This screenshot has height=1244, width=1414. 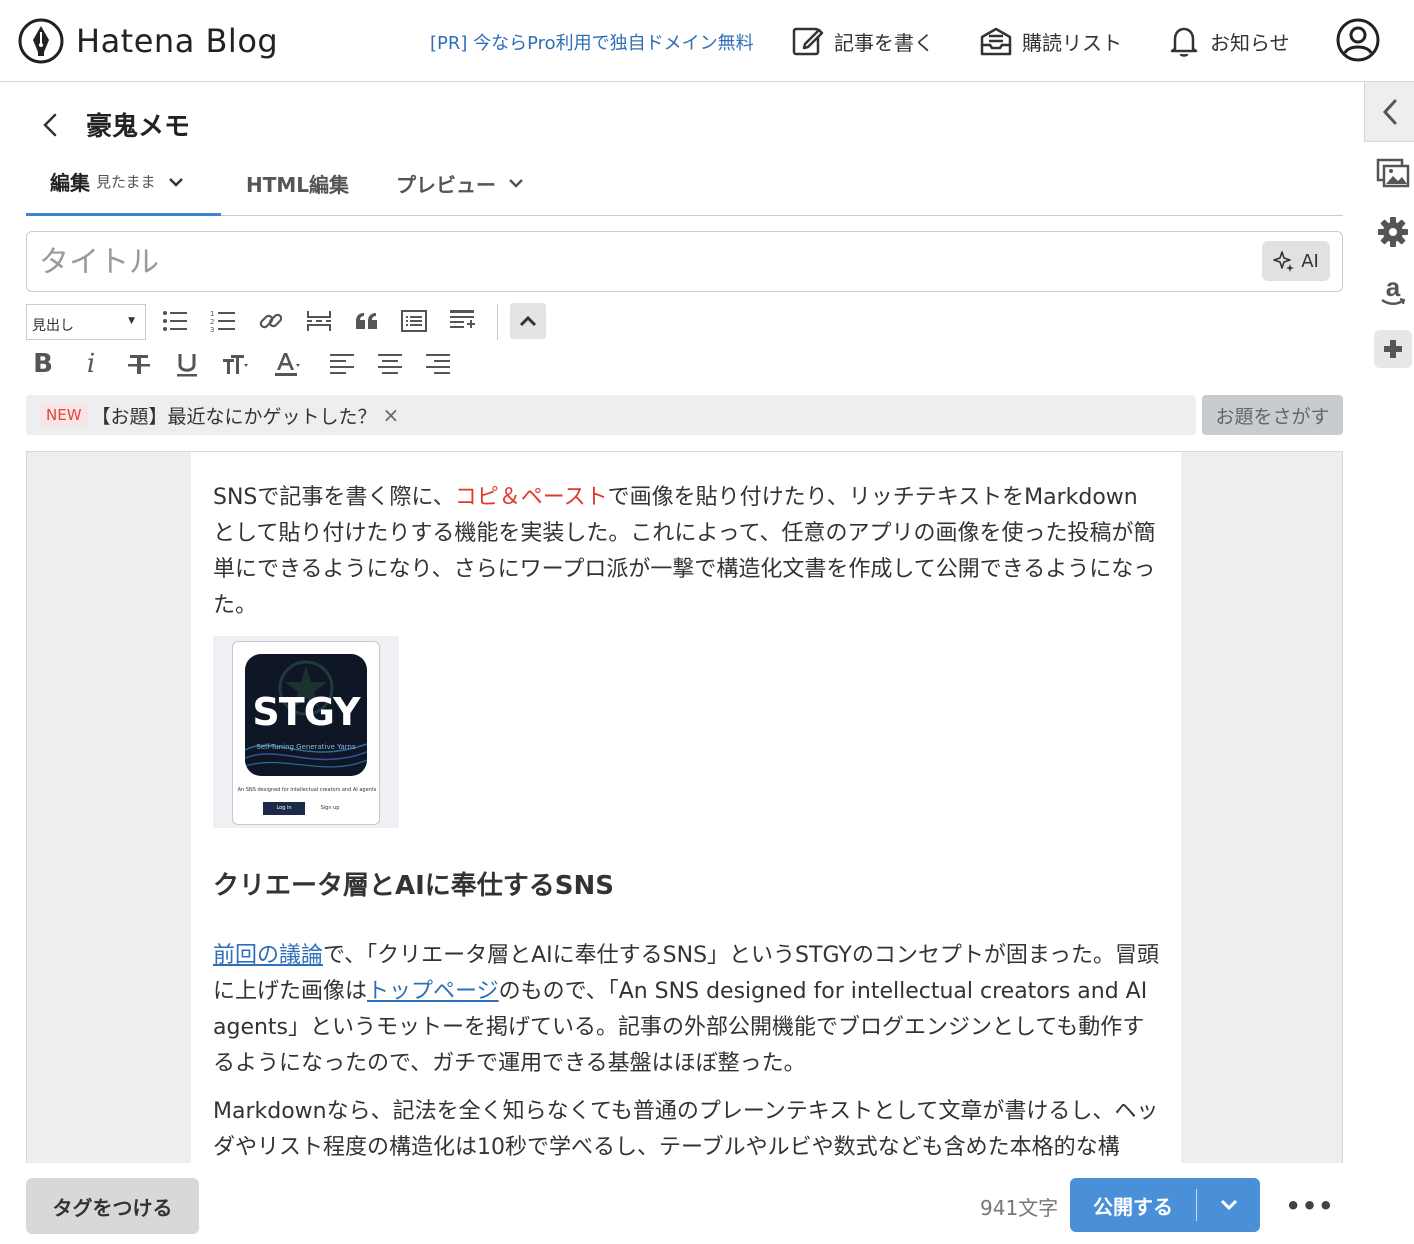 I want to click on toolbar-collapse-button, so click(x=528, y=321).